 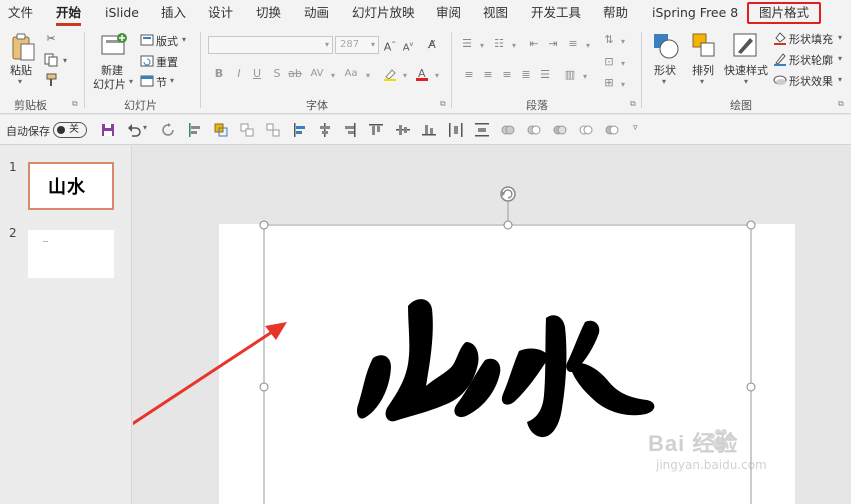 I want to click on resize-handle-top, so click(x=508, y=225).